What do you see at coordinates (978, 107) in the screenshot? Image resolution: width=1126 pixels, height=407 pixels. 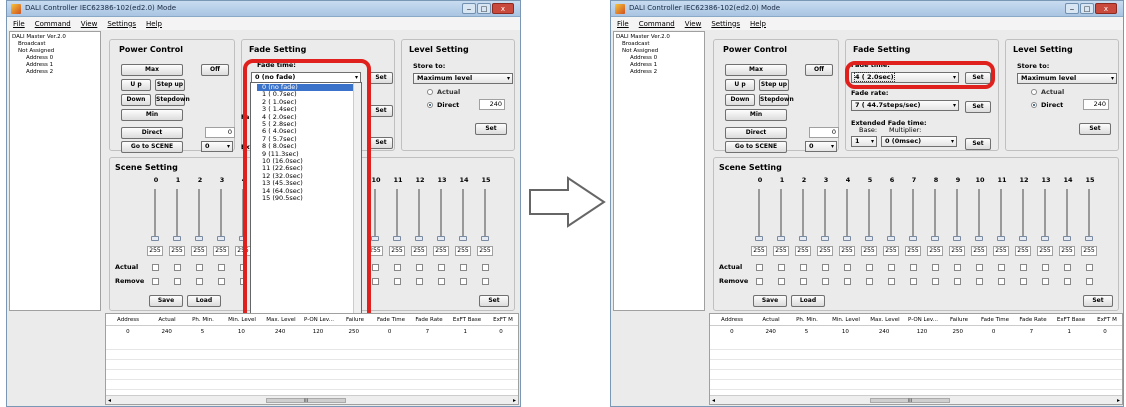 I see `fade-rate-set-button: Set` at bounding box center [978, 107].